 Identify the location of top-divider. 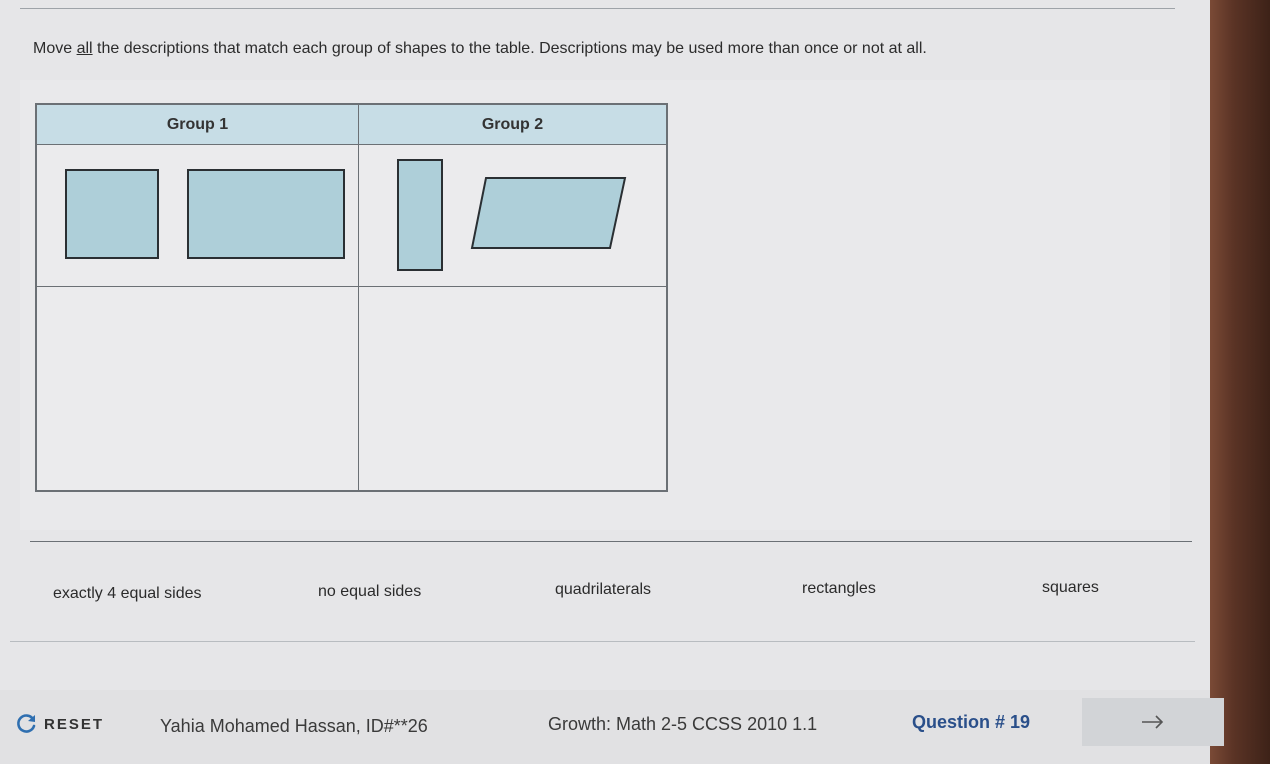
(597, 8).